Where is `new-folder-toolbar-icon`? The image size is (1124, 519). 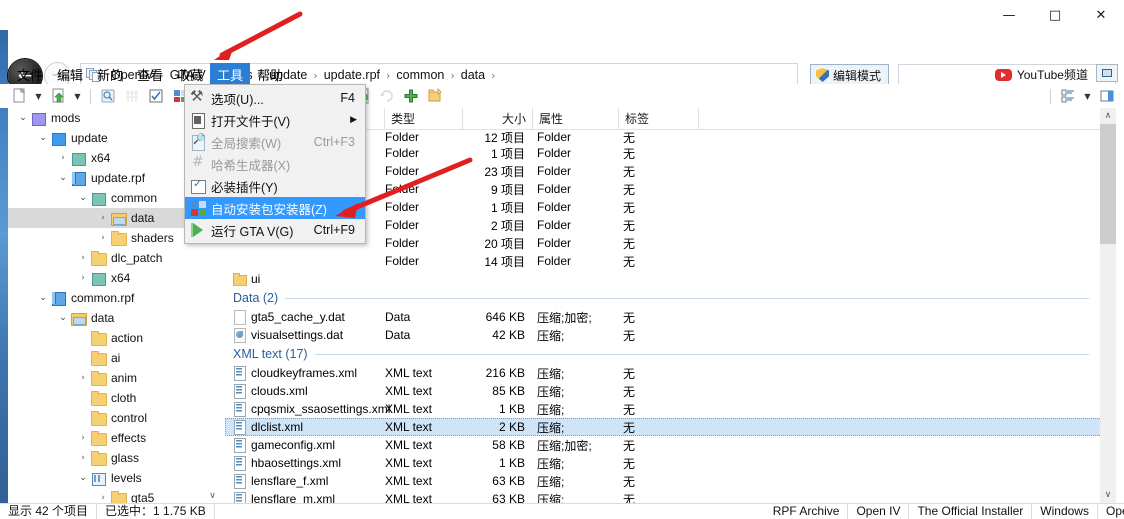 new-folder-toolbar-icon is located at coordinates (435, 96).